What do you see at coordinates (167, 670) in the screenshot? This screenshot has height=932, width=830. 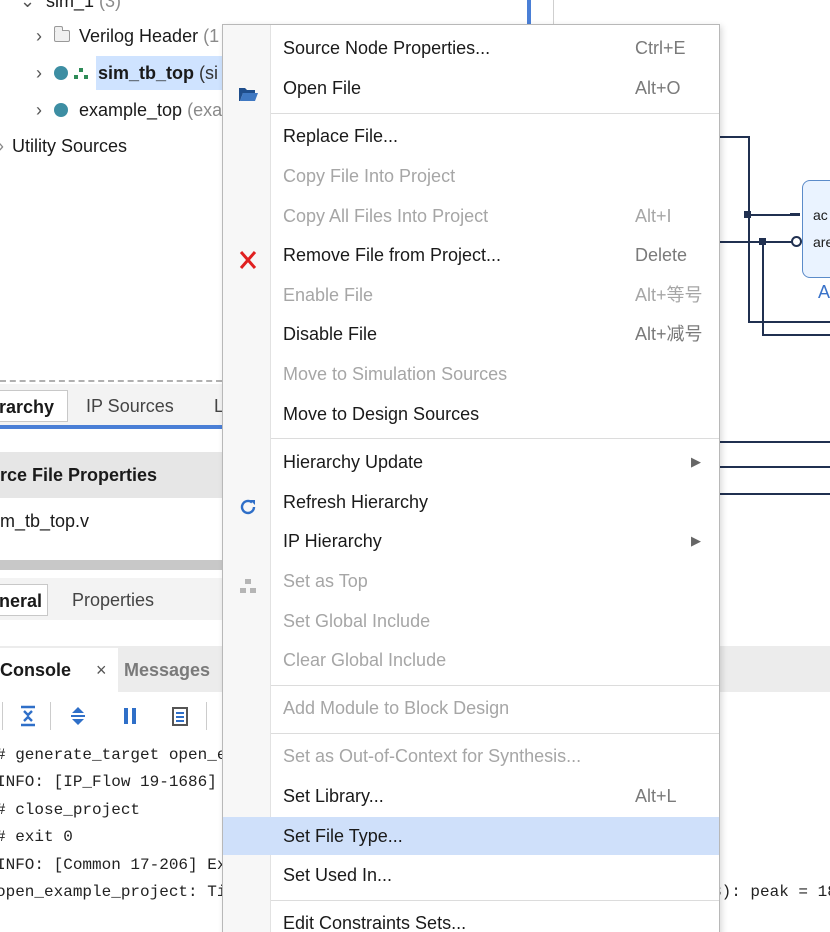 I see `tab-messages: Messages` at bounding box center [167, 670].